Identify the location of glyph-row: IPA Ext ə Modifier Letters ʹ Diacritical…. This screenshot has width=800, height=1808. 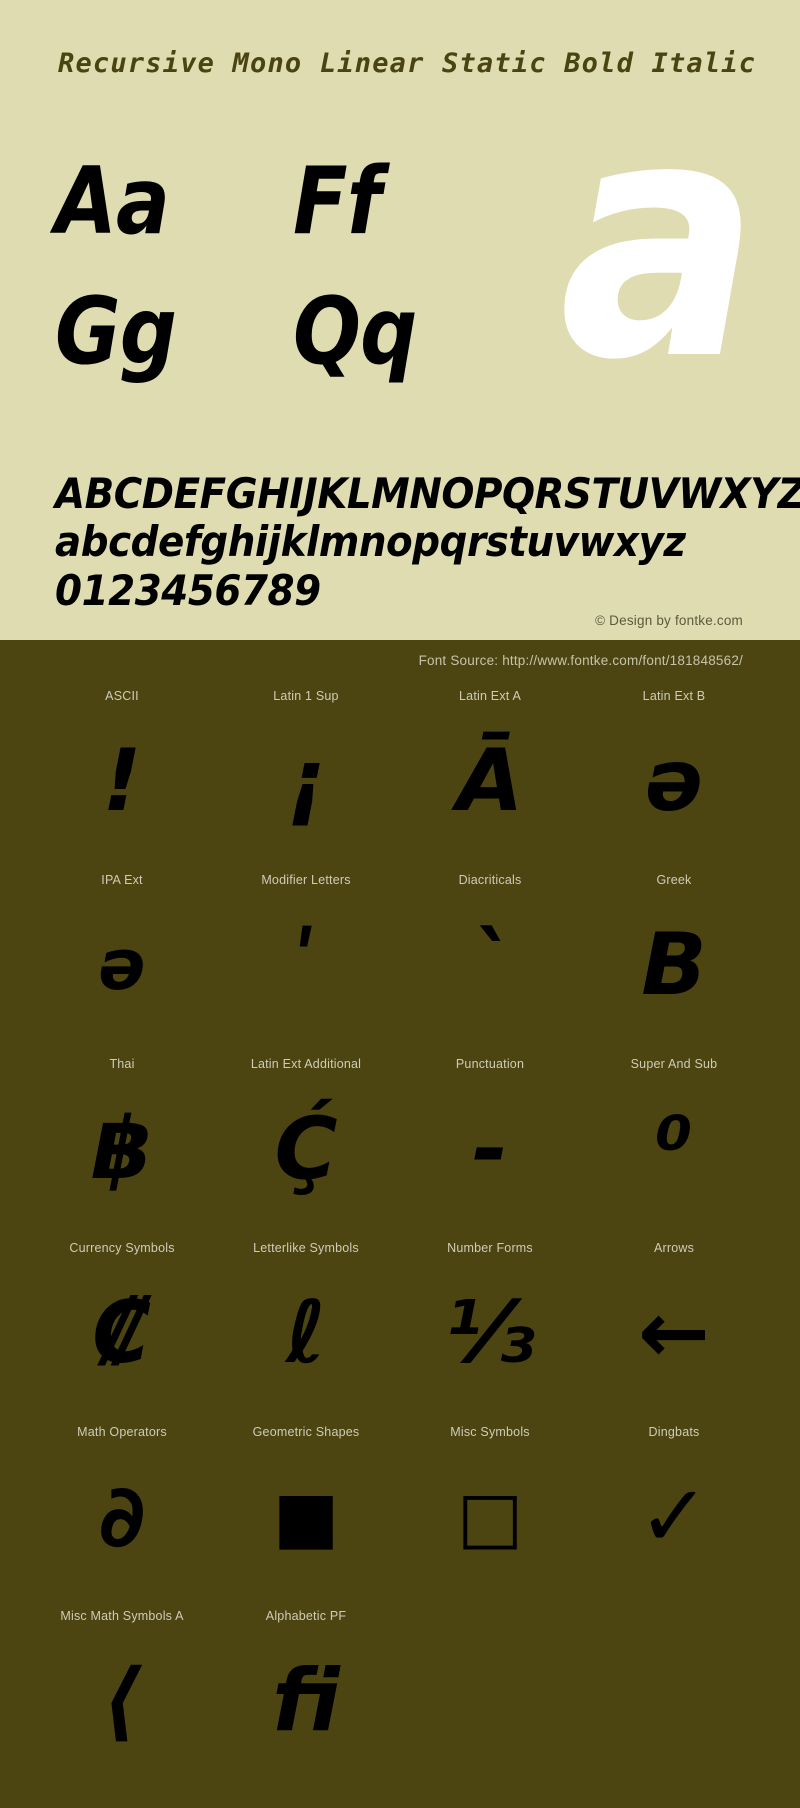
(400, 962).